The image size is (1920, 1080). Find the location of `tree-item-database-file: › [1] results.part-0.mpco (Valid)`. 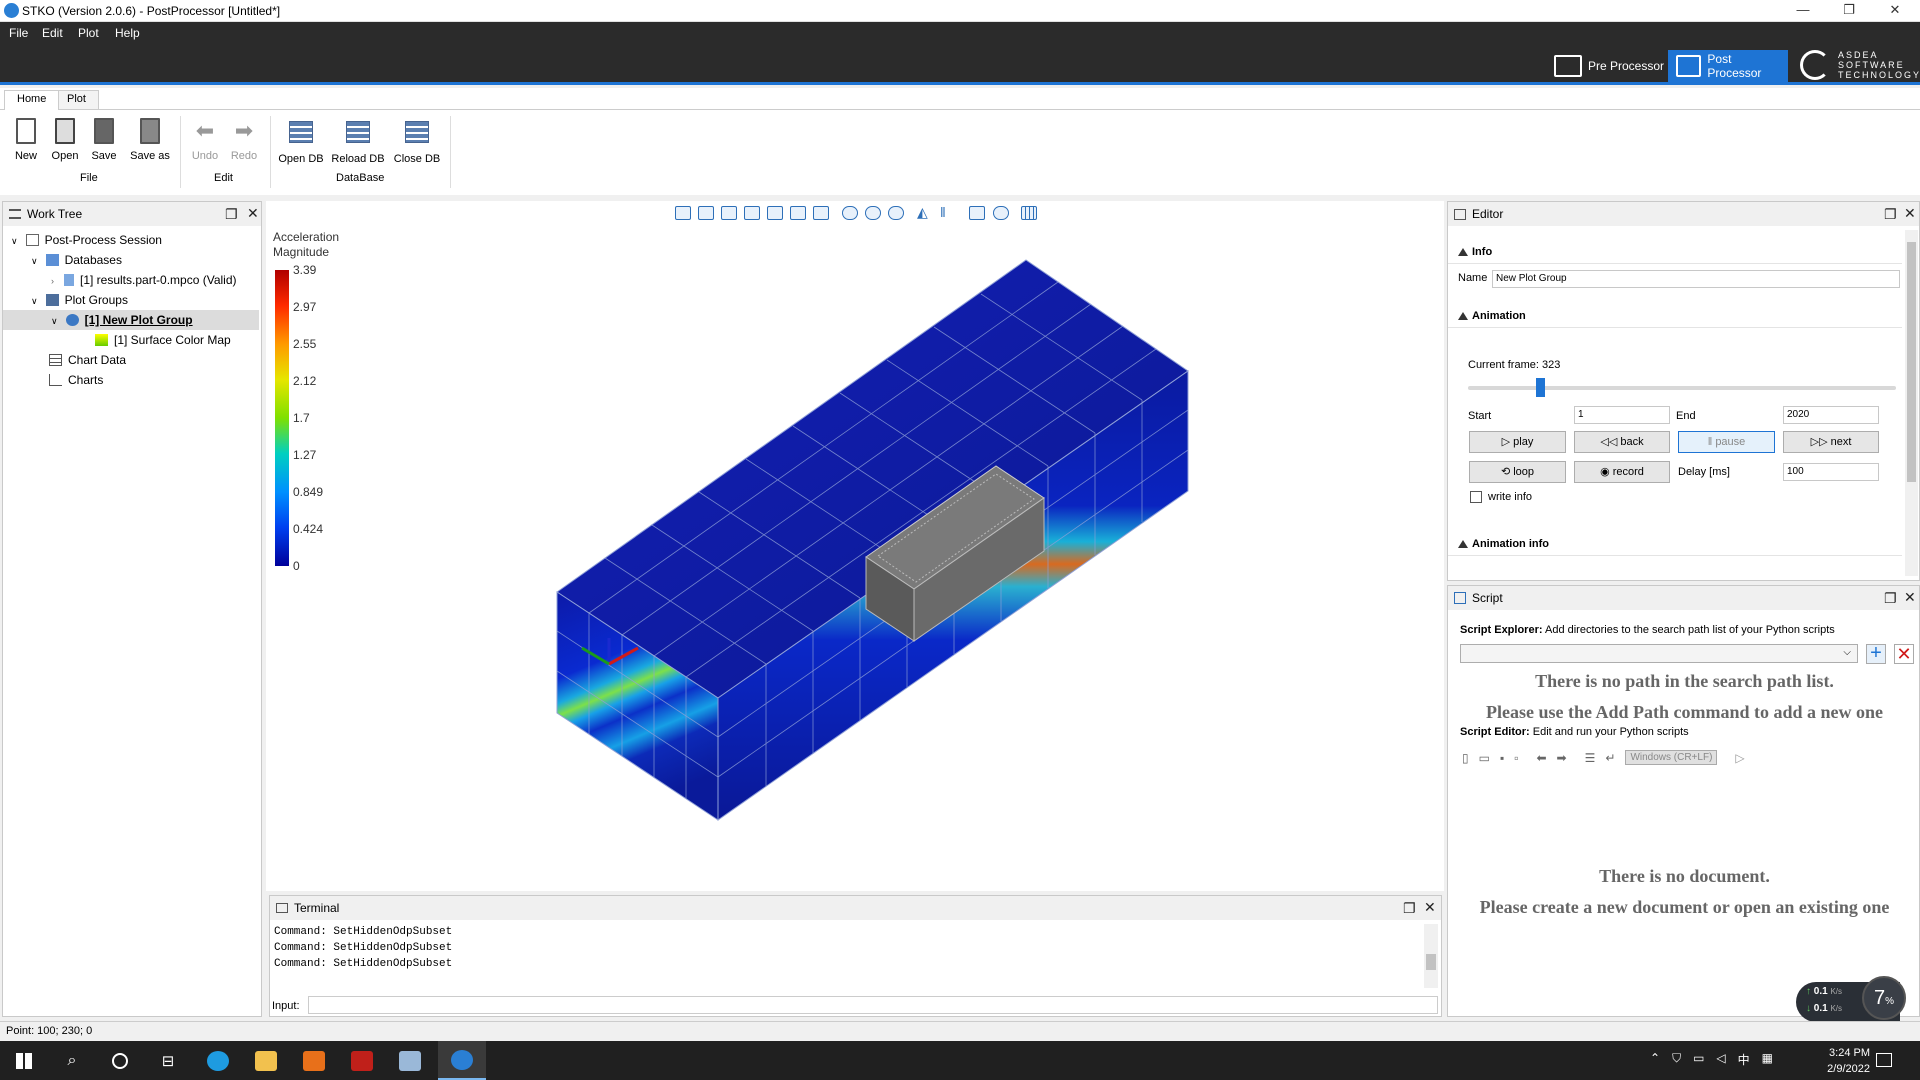

tree-item-database-file: › [1] results.part-0.mpco (Valid) is located at coordinates (132, 280).